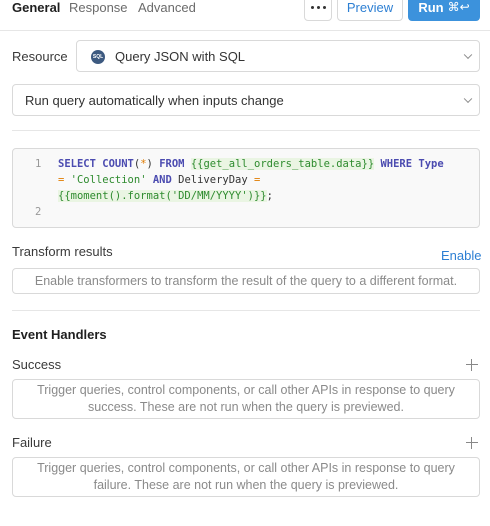 The height and width of the screenshot is (526, 490). Describe the element at coordinates (59, 334) in the screenshot. I see `event-handlers-title: Event Handlers` at that location.